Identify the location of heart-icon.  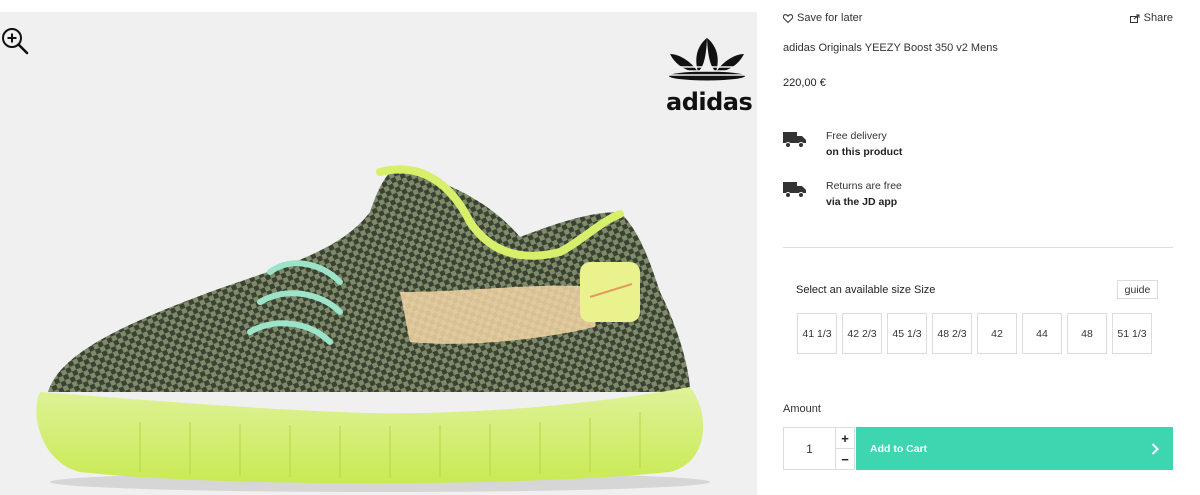
(788, 18).